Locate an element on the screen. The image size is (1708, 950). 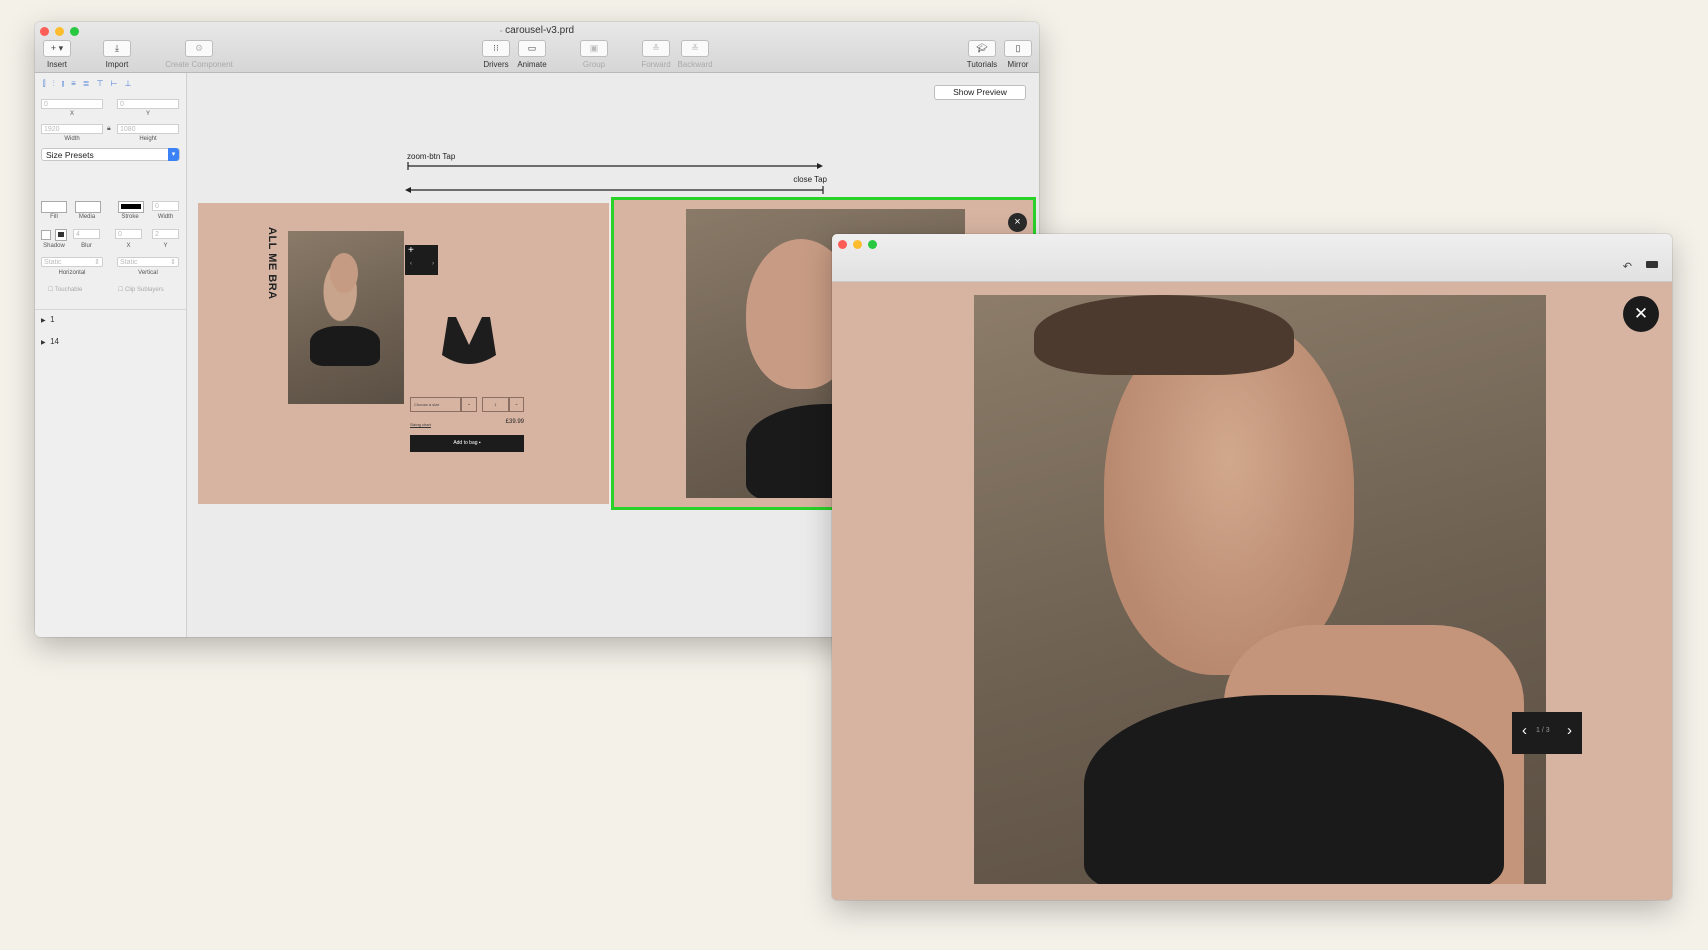
height-field: 1080 is located at coordinates (148, 129).